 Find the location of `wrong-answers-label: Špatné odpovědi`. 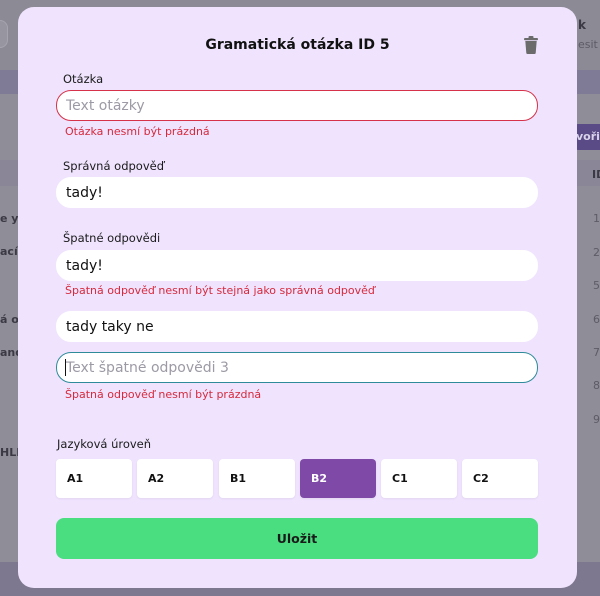

wrong-answers-label: Špatné odpovědi is located at coordinates (112, 238).